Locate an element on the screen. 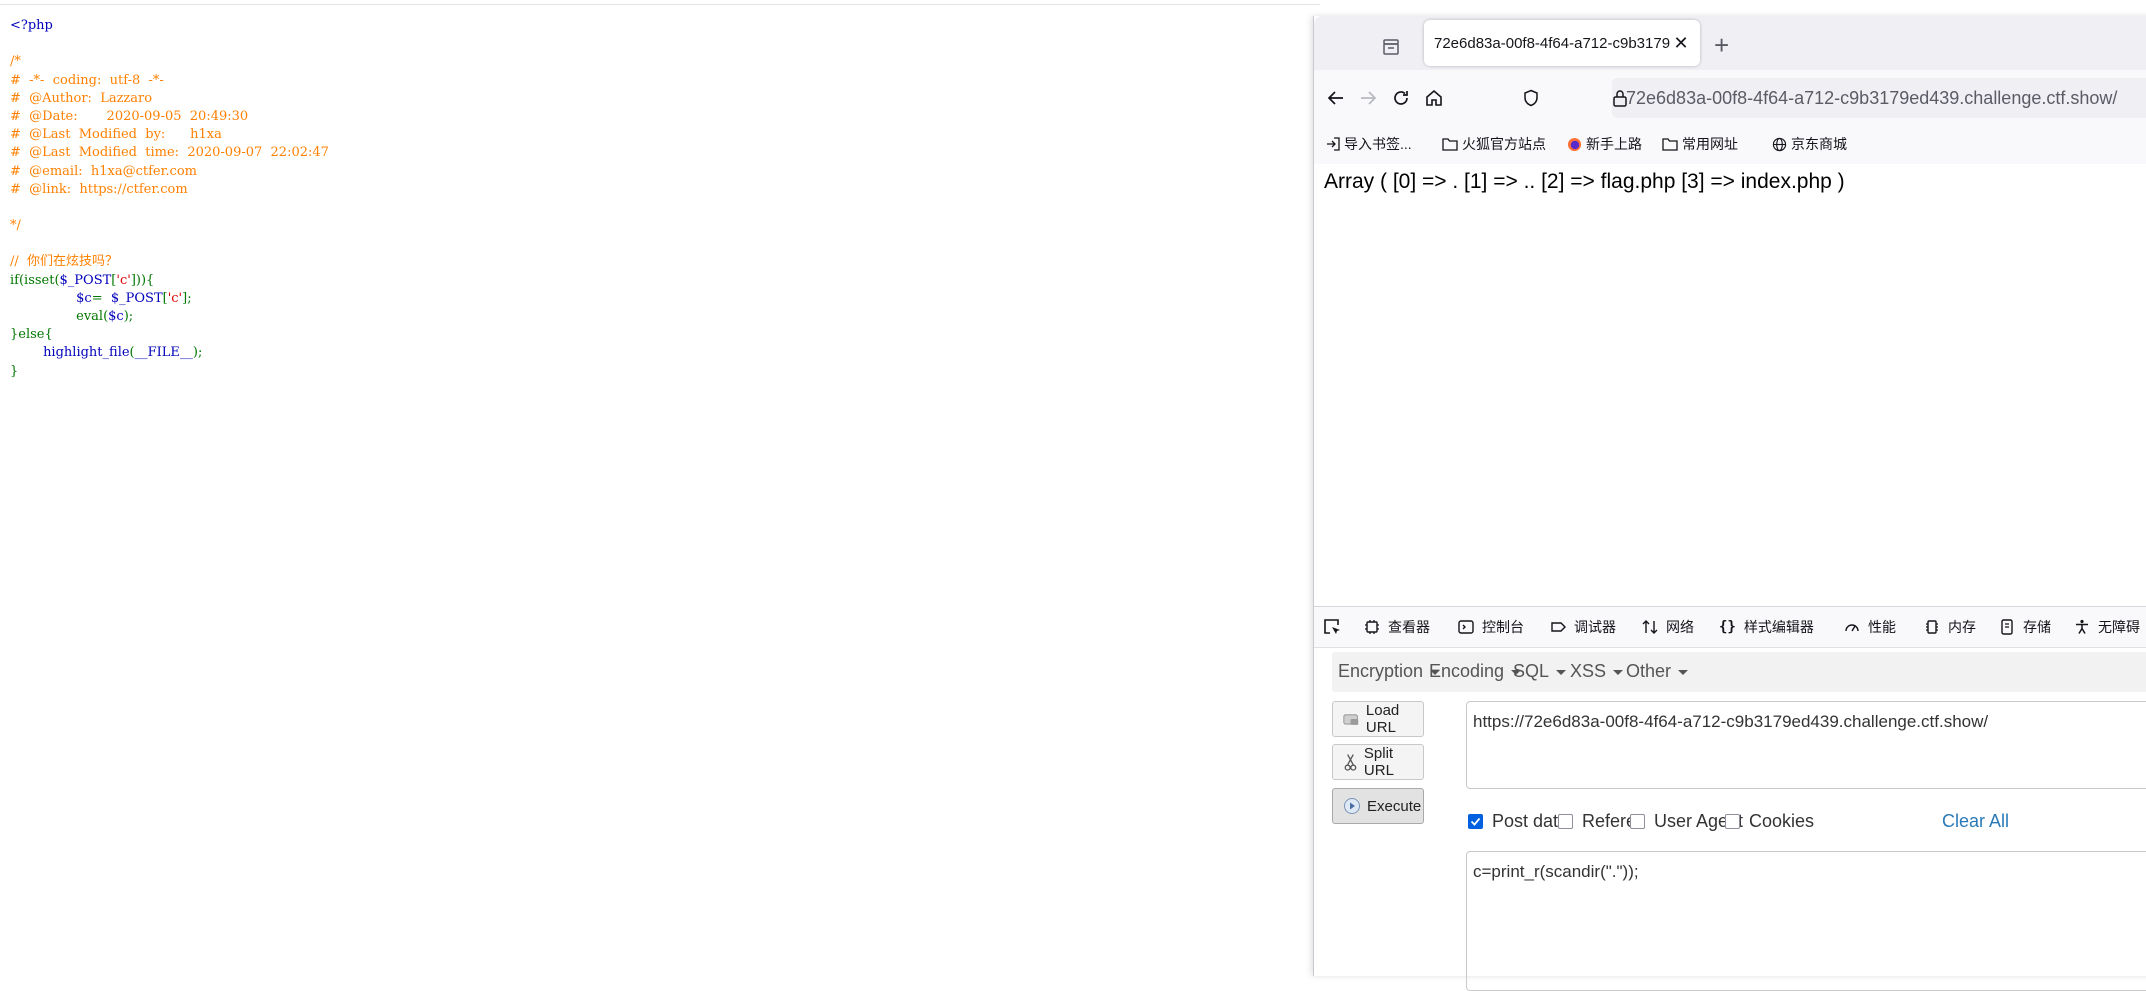 The image size is (2146, 991). forward-arrow-icon is located at coordinates (1369, 98).